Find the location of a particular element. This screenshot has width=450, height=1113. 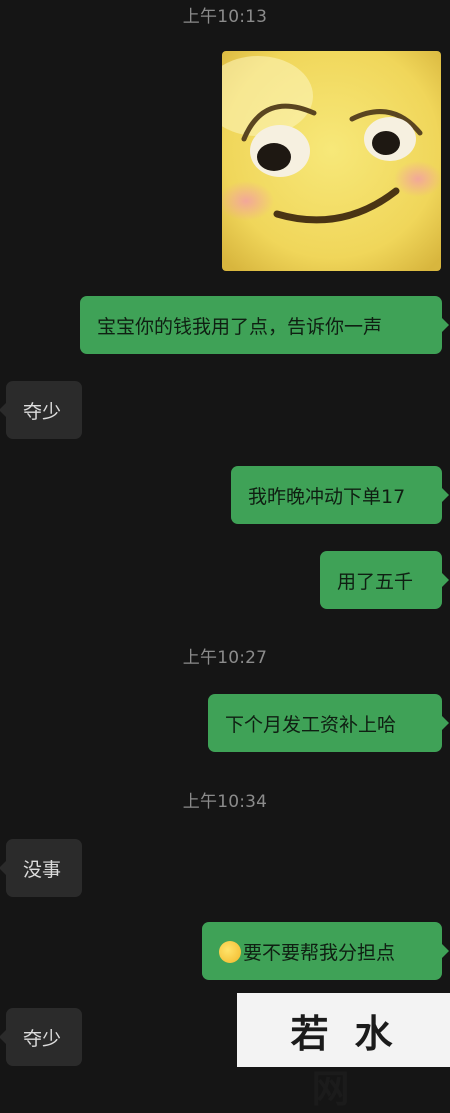

outgoing-message: 我昨晚冲动下单17 is located at coordinates (340, 495).